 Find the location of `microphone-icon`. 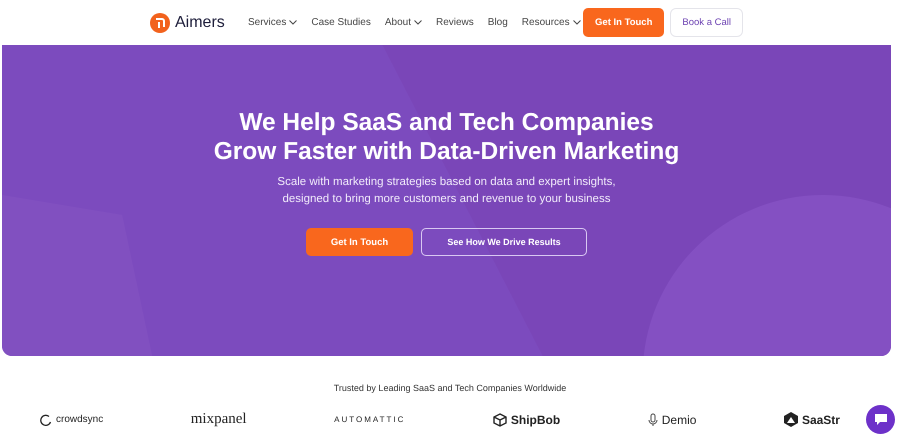

microphone-icon is located at coordinates (653, 419).